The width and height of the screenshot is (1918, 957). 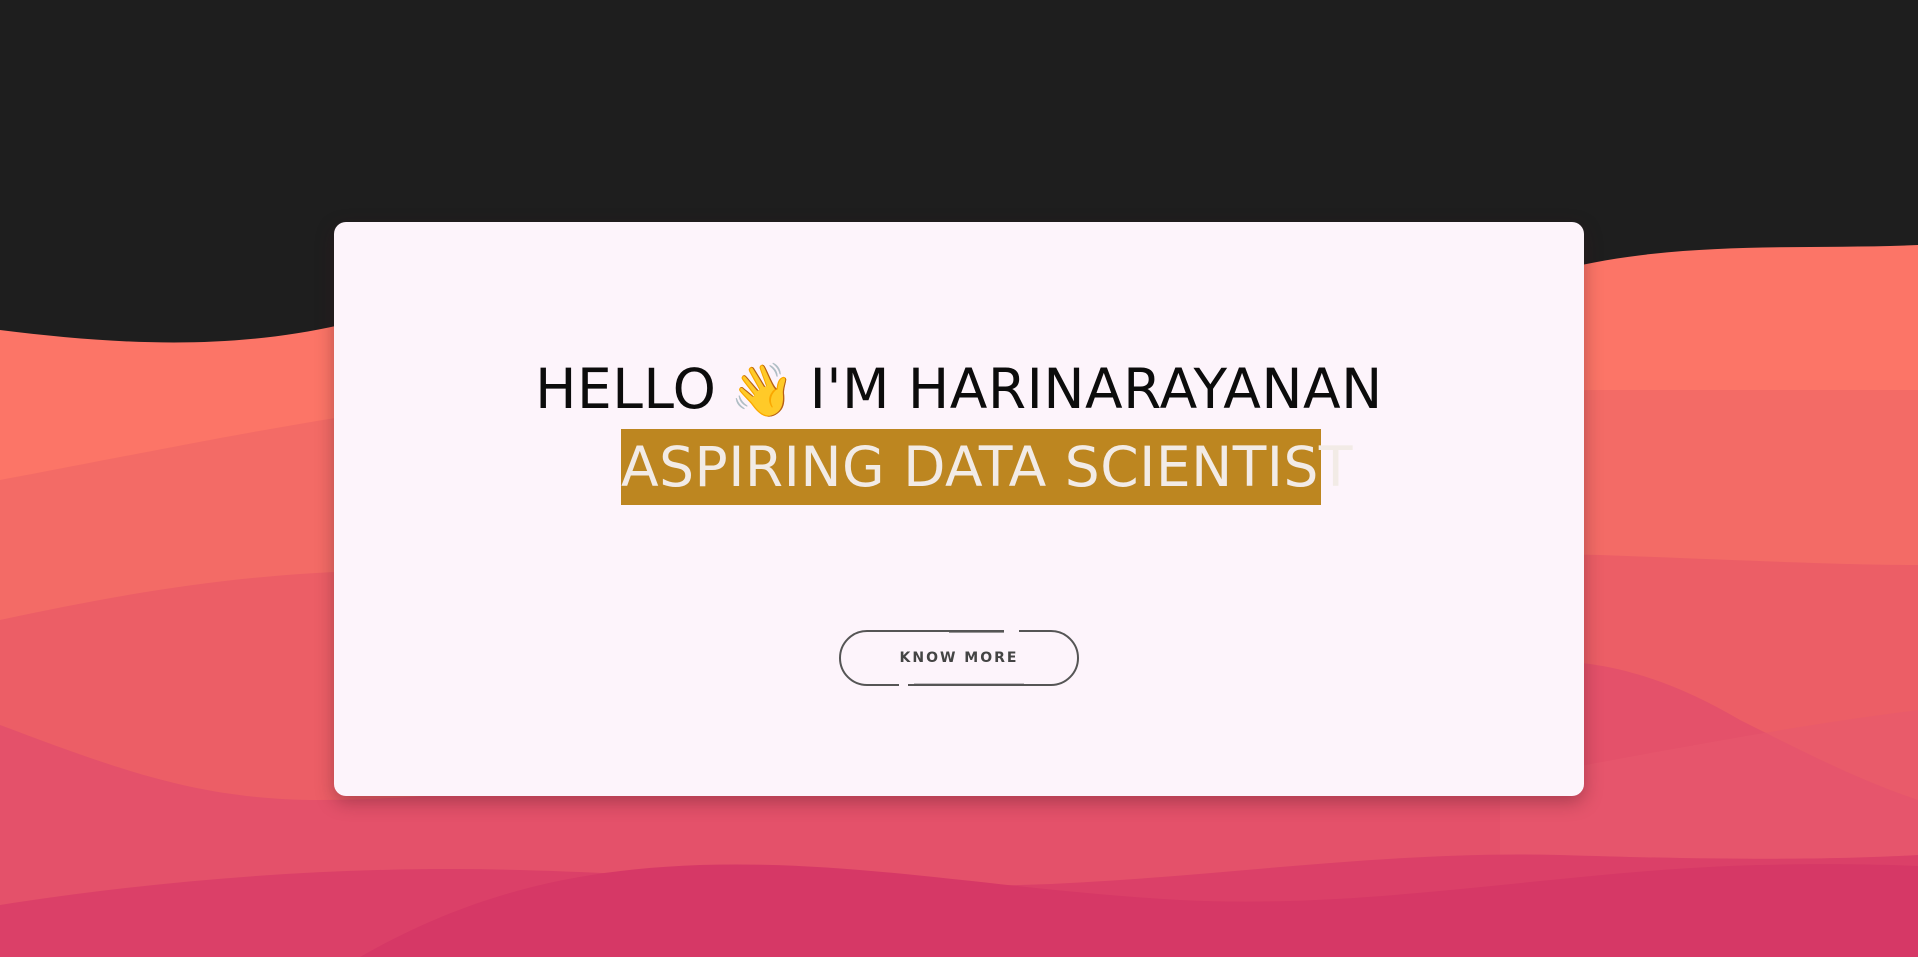 What do you see at coordinates (1096, 389) in the screenshot?
I see `greeting-name: I'M HARINARAYANAN` at bounding box center [1096, 389].